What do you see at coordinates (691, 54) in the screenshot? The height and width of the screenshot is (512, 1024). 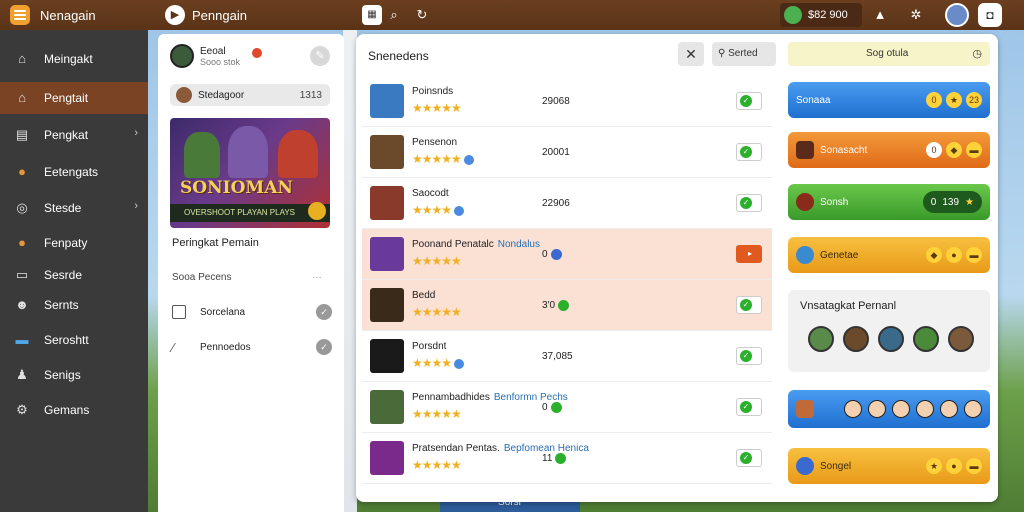 I see `close-button: ✕` at bounding box center [691, 54].